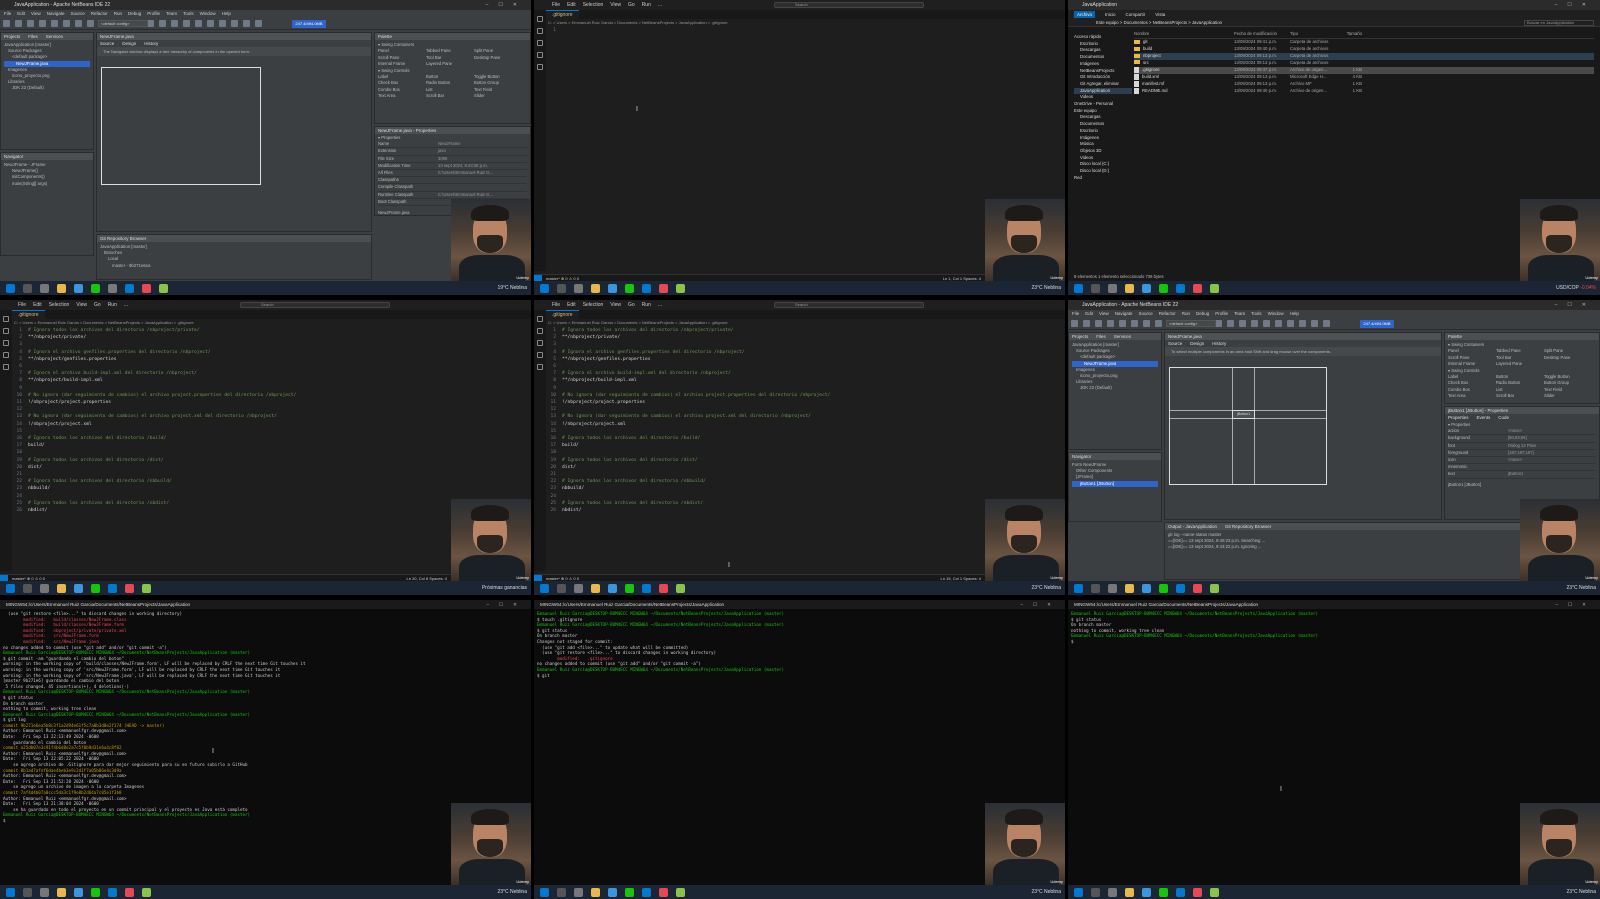  I want to click on nav-item: Git Introducción, so click(1103, 77).